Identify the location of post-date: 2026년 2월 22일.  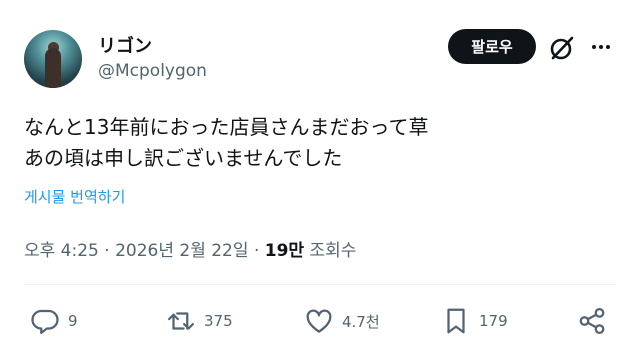
(181, 251).